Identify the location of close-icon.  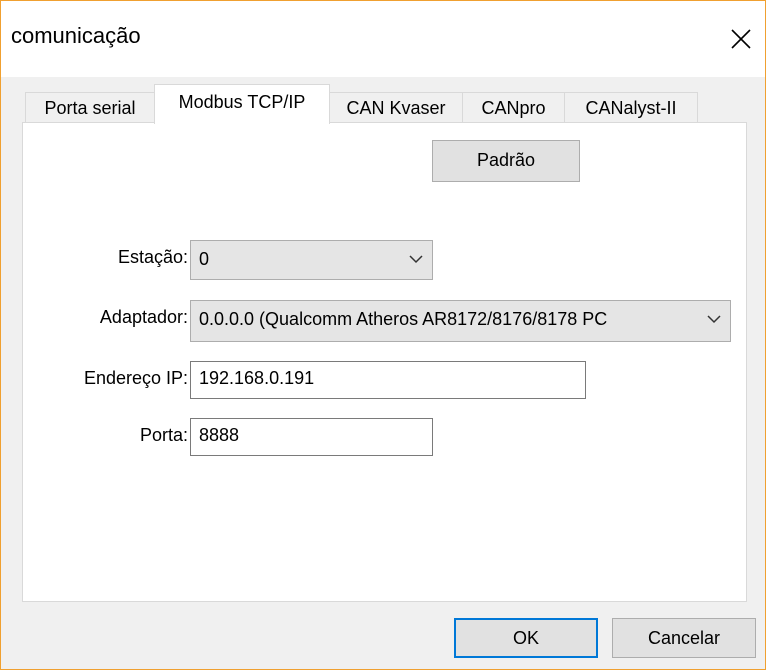
(741, 39).